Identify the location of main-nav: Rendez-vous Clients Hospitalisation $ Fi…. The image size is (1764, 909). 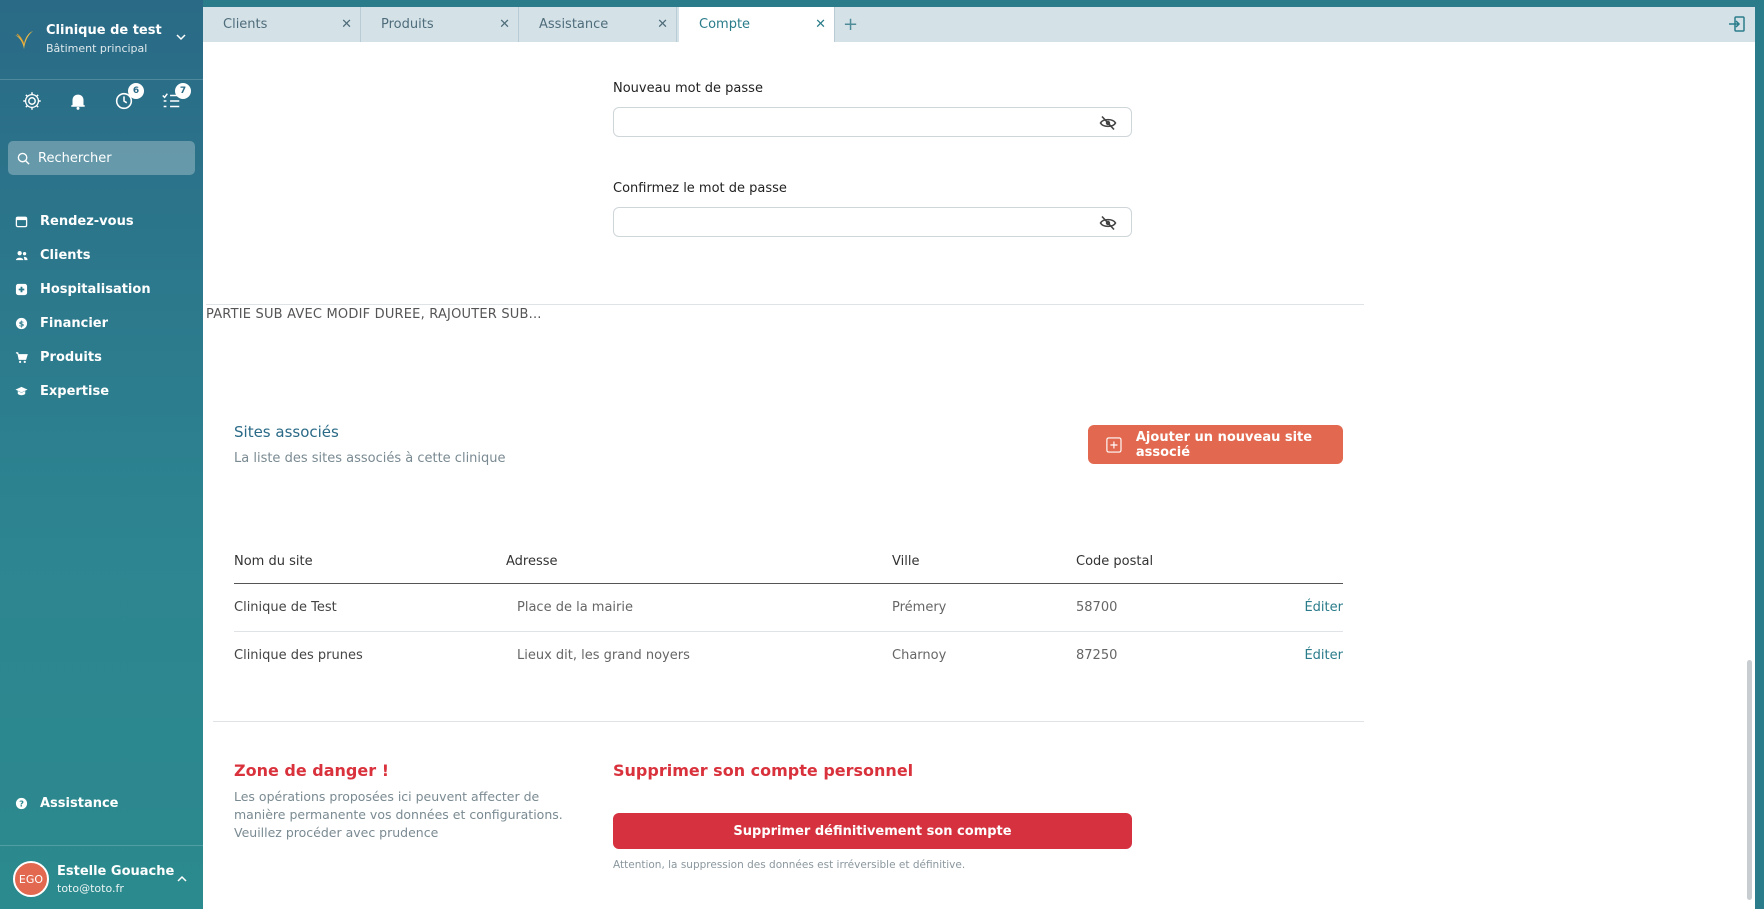
(101, 306).